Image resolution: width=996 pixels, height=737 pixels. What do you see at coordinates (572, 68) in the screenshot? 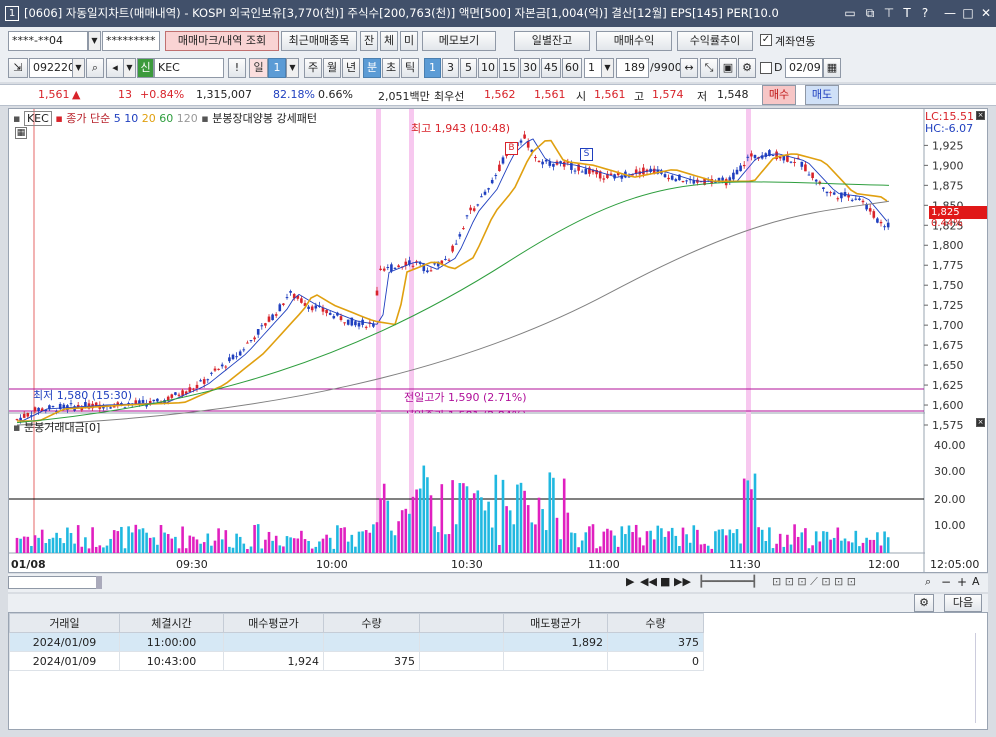
I see `interval-60: 60` at bounding box center [572, 68].